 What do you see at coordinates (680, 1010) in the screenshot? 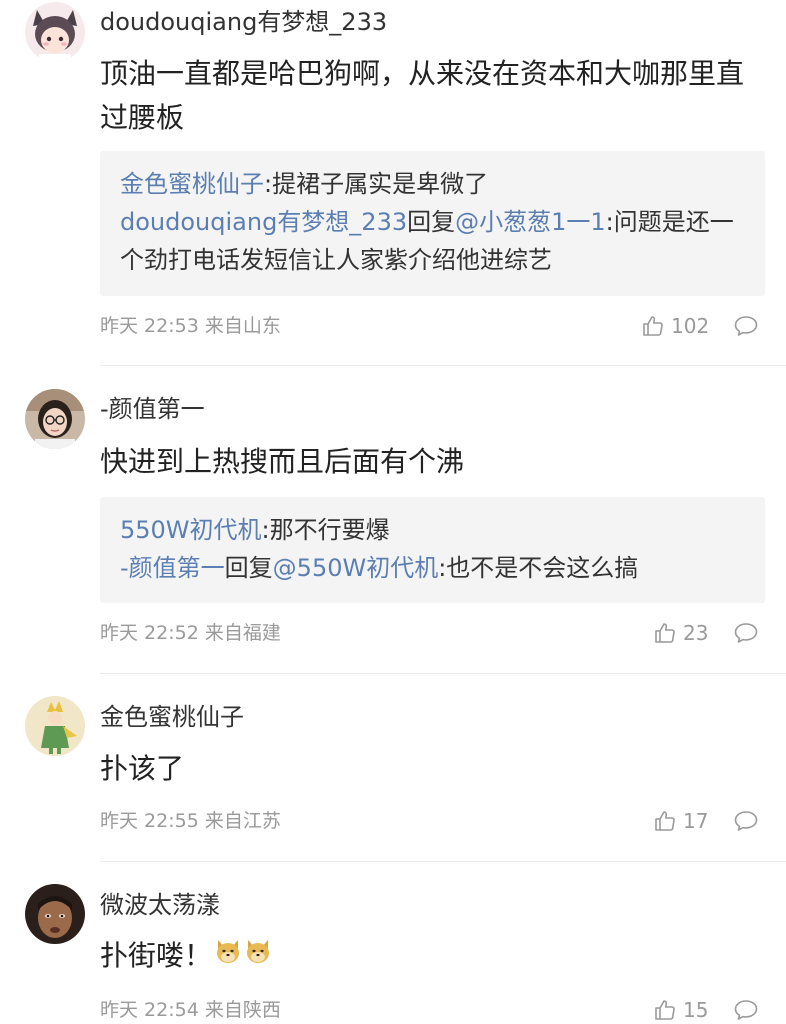
I see `like-button: 15` at bounding box center [680, 1010].